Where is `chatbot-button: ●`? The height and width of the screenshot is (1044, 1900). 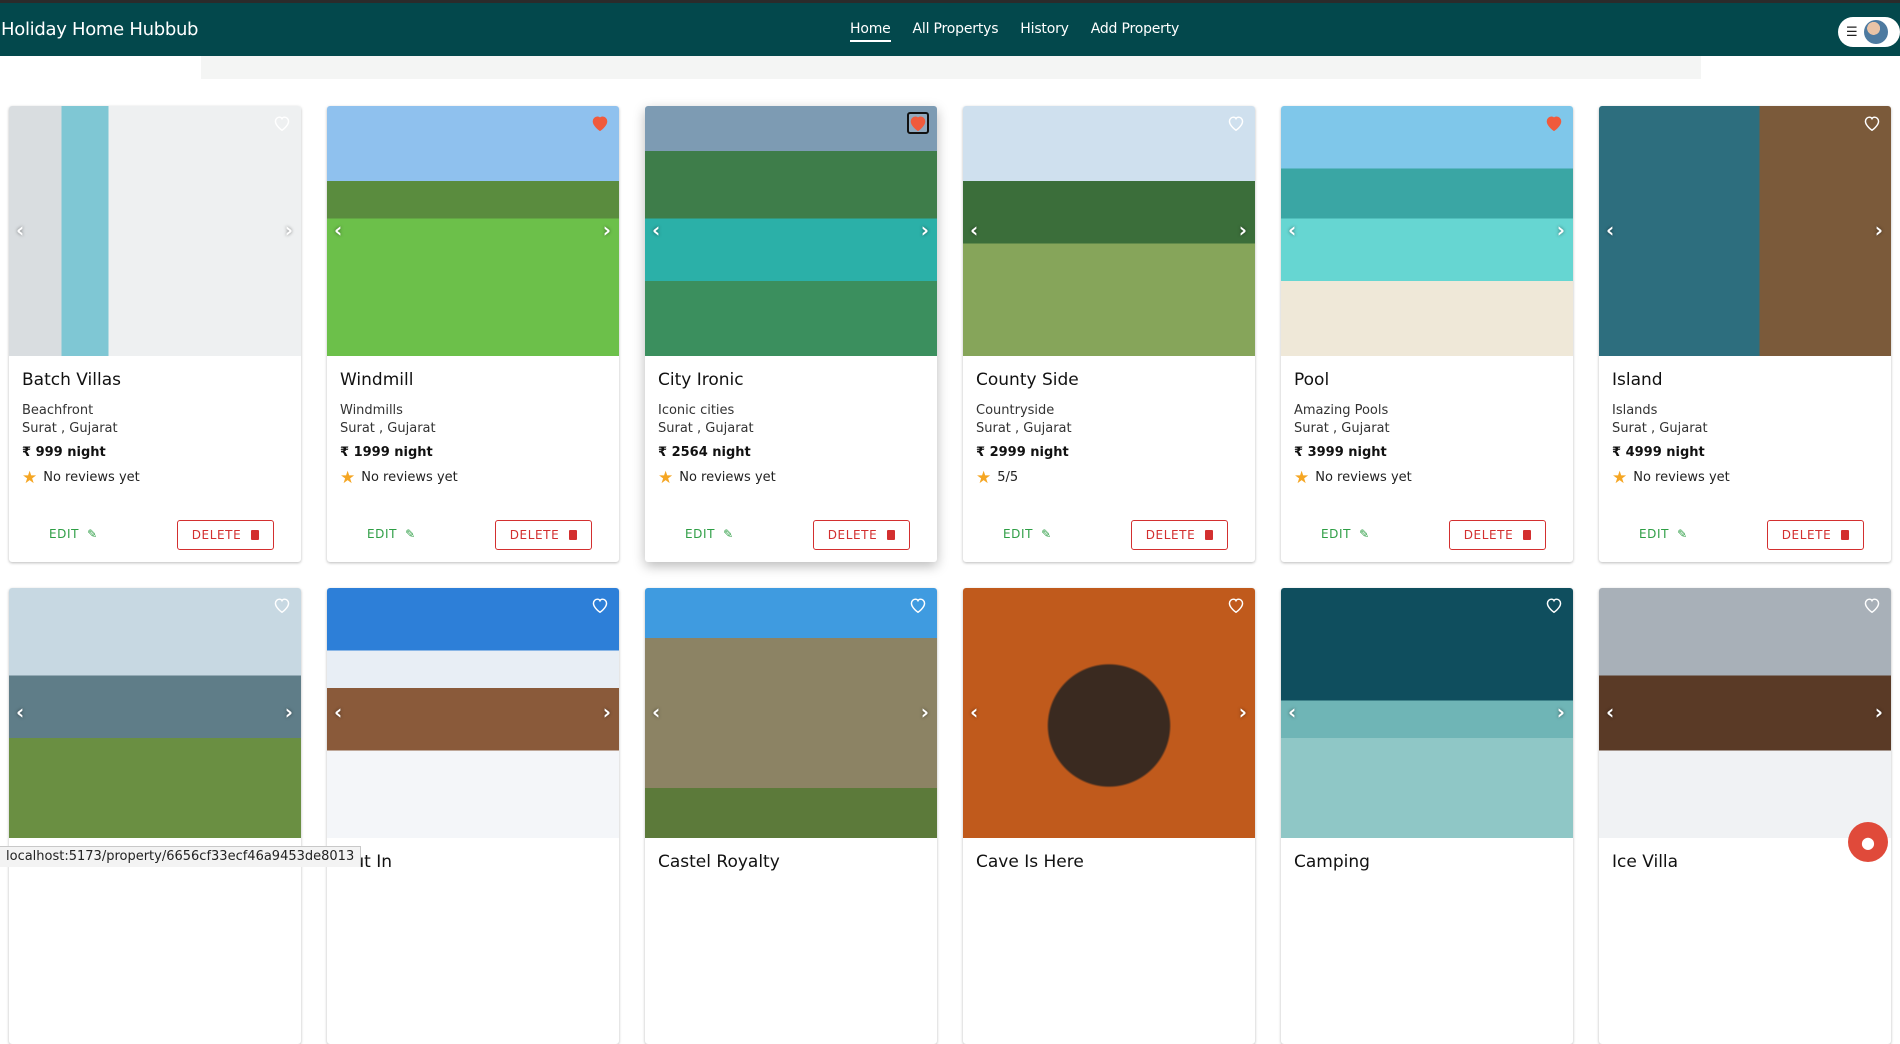
chatbot-button: ● is located at coordinates (1868, 842).